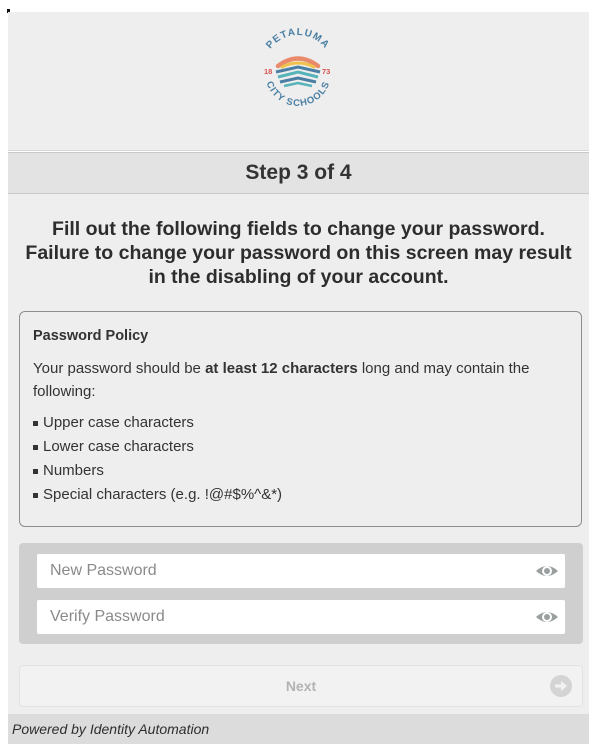 Image resolution: width=589 pixels, height=744 pixels. I want to click on logo-year-left: 18, so click(268, 71).